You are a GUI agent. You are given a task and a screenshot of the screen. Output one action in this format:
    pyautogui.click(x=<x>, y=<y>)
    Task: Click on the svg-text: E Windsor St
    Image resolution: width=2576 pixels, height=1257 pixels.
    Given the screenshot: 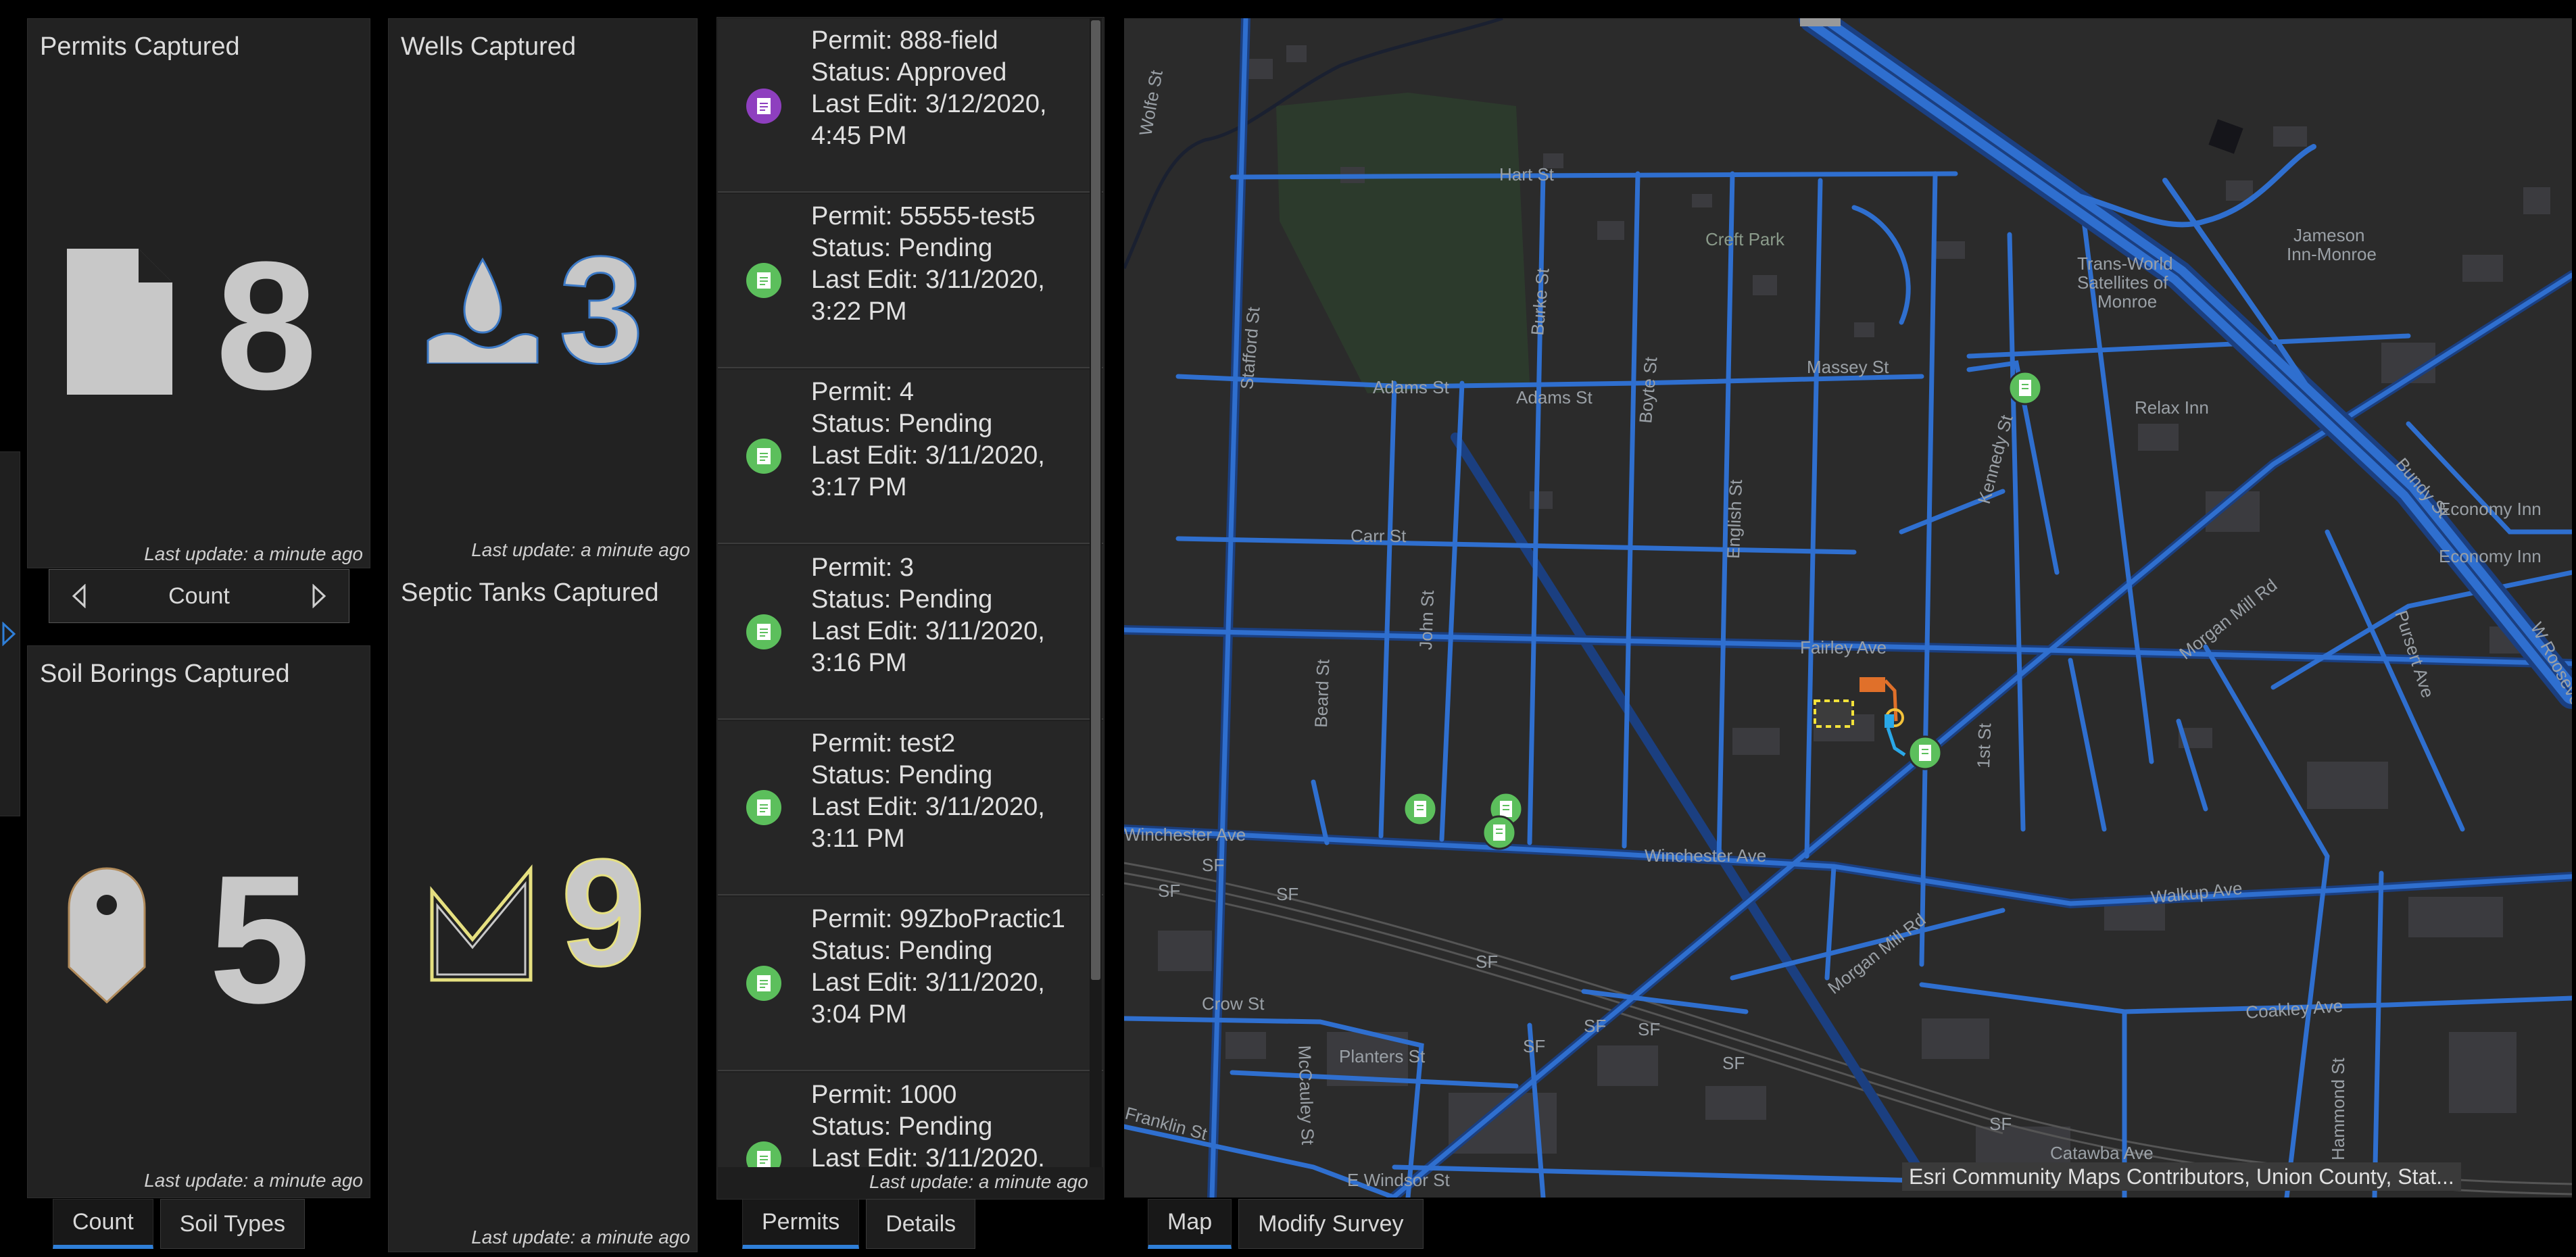 What is the action you would take?
    pyautogui.click(x=1398, y=1180)
    